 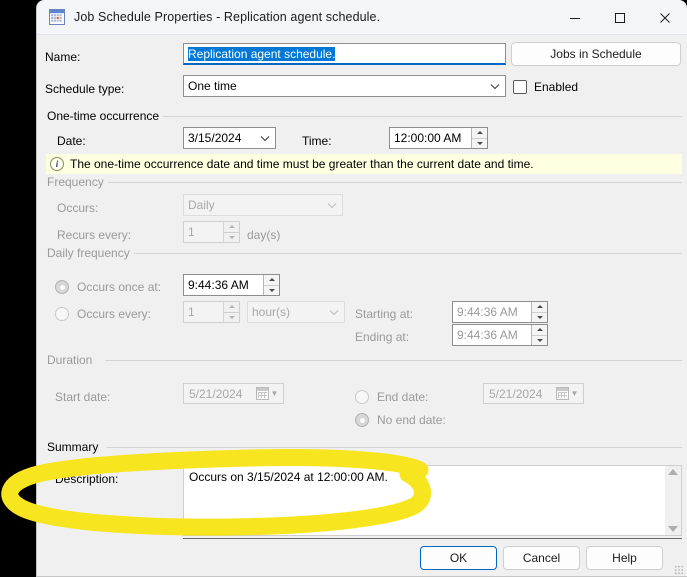 I want to click on starting-at-label: Starting at:, so click(x=384, y=314).